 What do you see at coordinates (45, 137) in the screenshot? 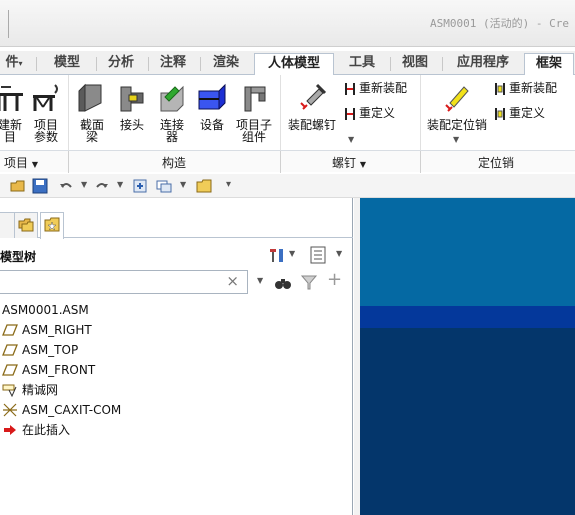
I see `item-parameters-label-2: 参数` at bounding box center [45, 137].